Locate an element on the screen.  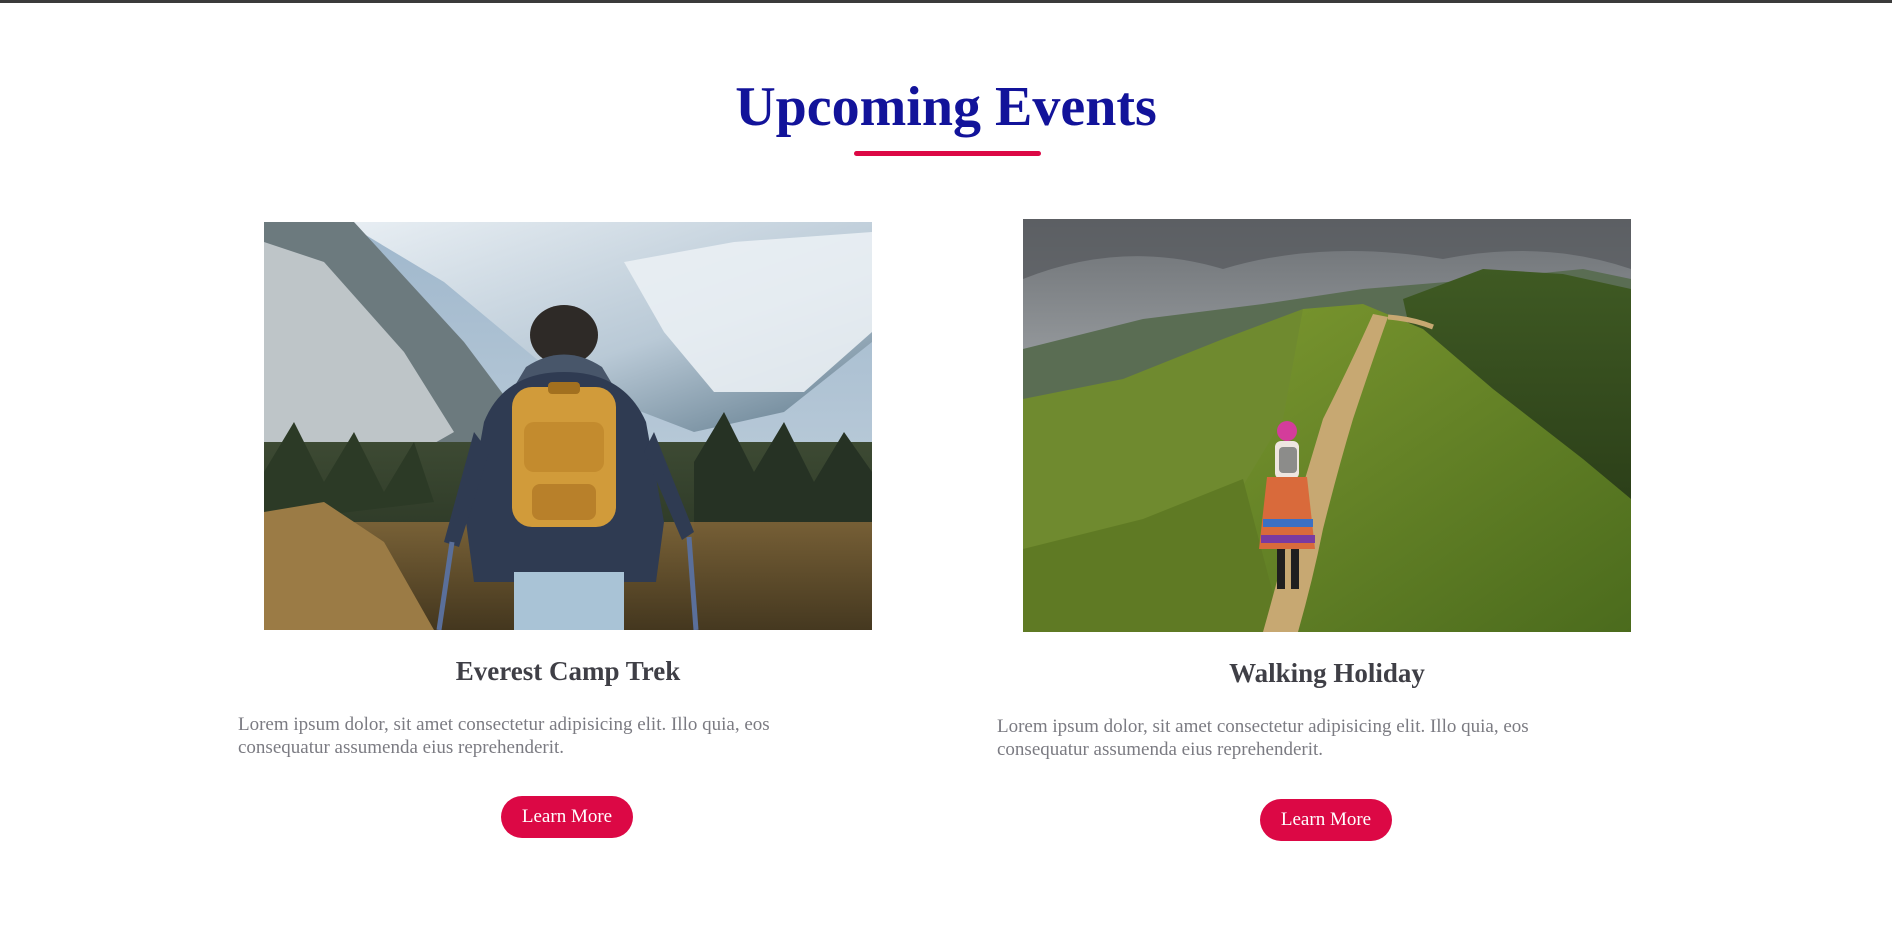
event-image-everest is located at coordinates (568, 426).